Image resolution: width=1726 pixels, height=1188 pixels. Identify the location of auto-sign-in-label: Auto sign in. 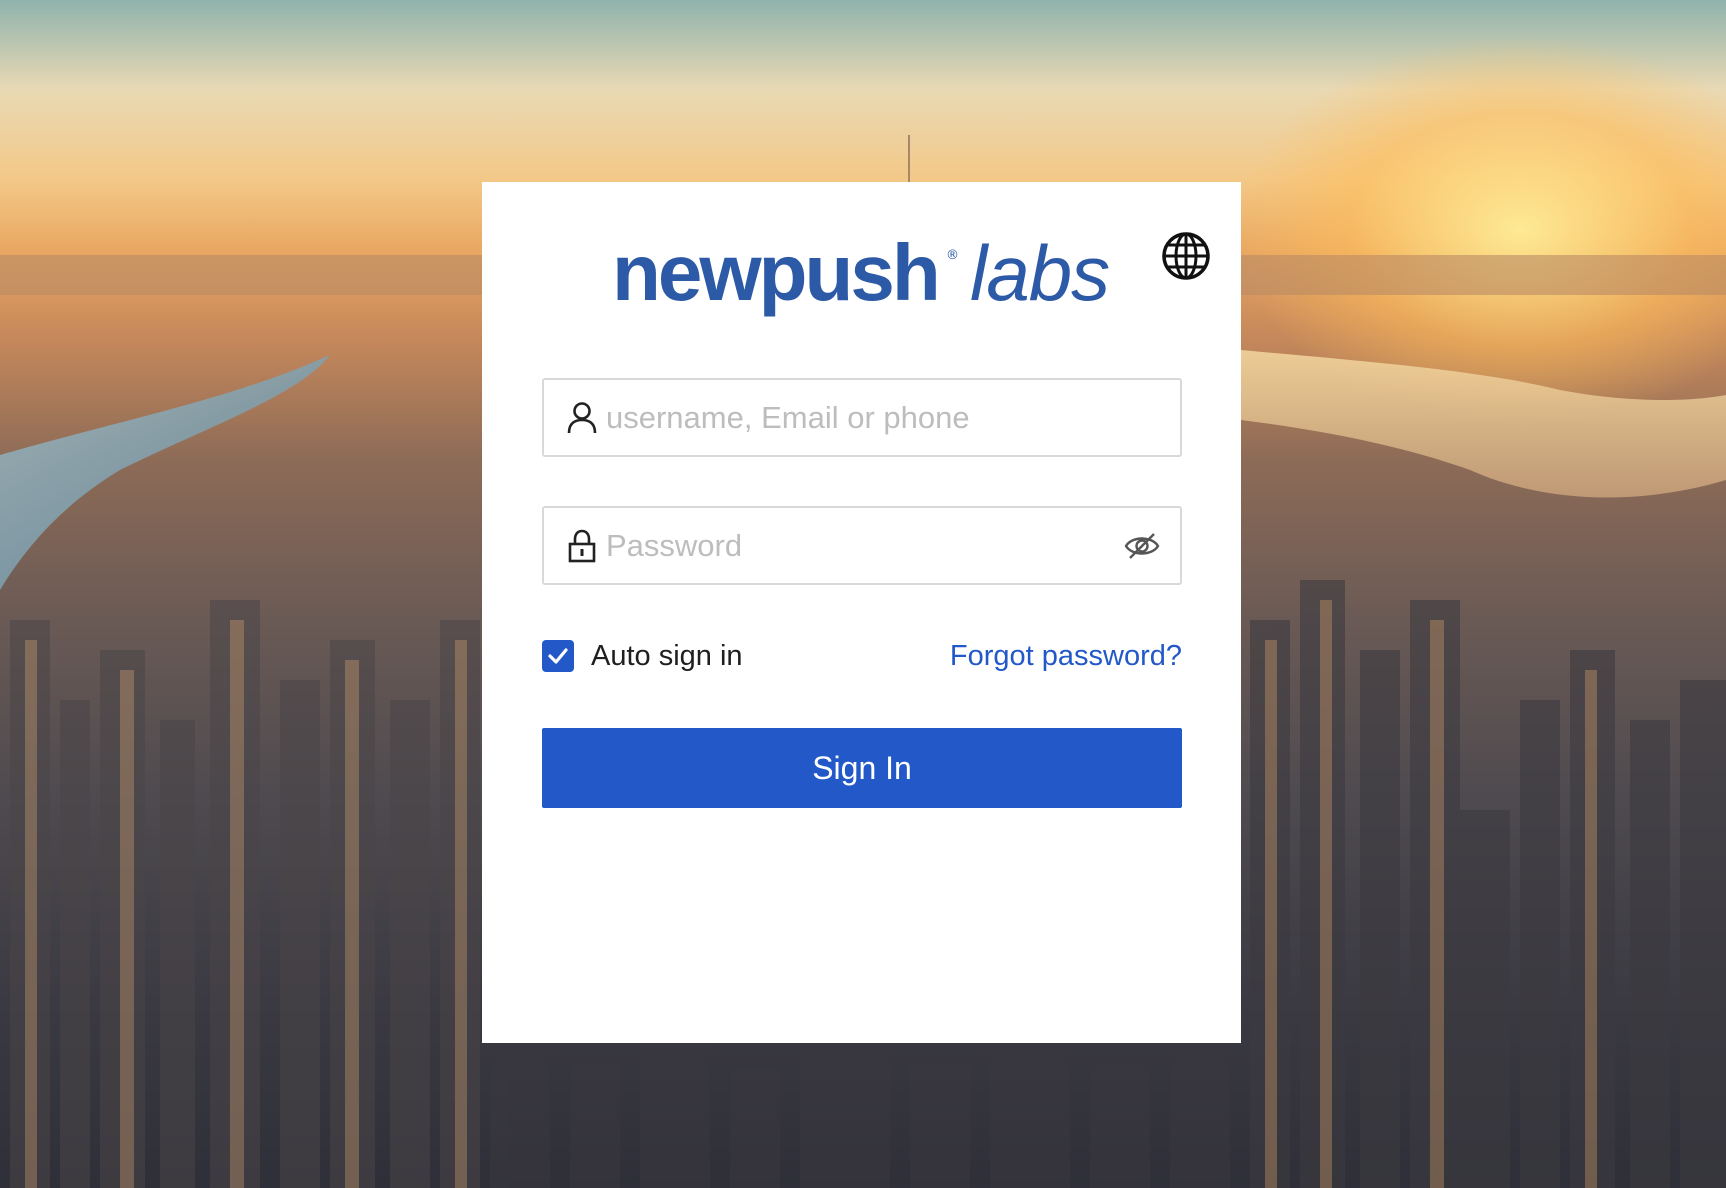
(667, 656).